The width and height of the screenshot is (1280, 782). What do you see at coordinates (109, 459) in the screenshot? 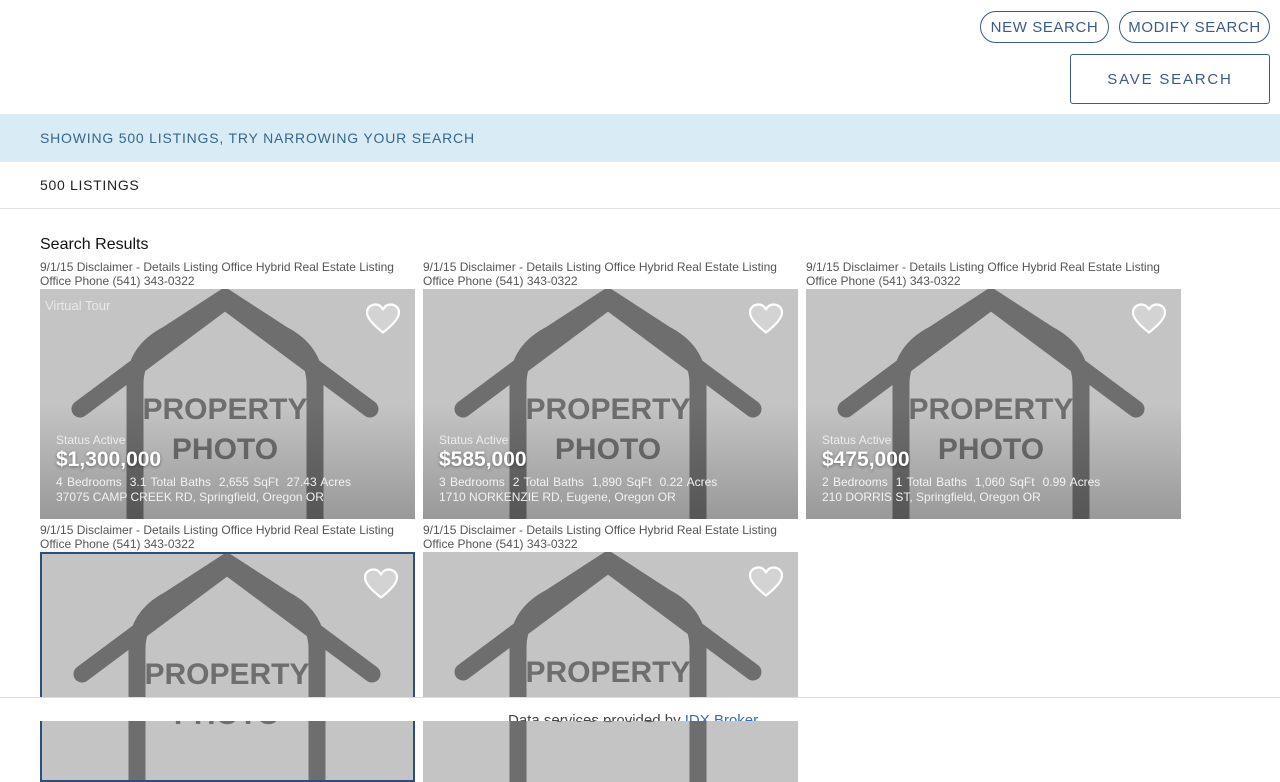
I see `listing-price: $1,300,000` at bounding box center [109, 459].